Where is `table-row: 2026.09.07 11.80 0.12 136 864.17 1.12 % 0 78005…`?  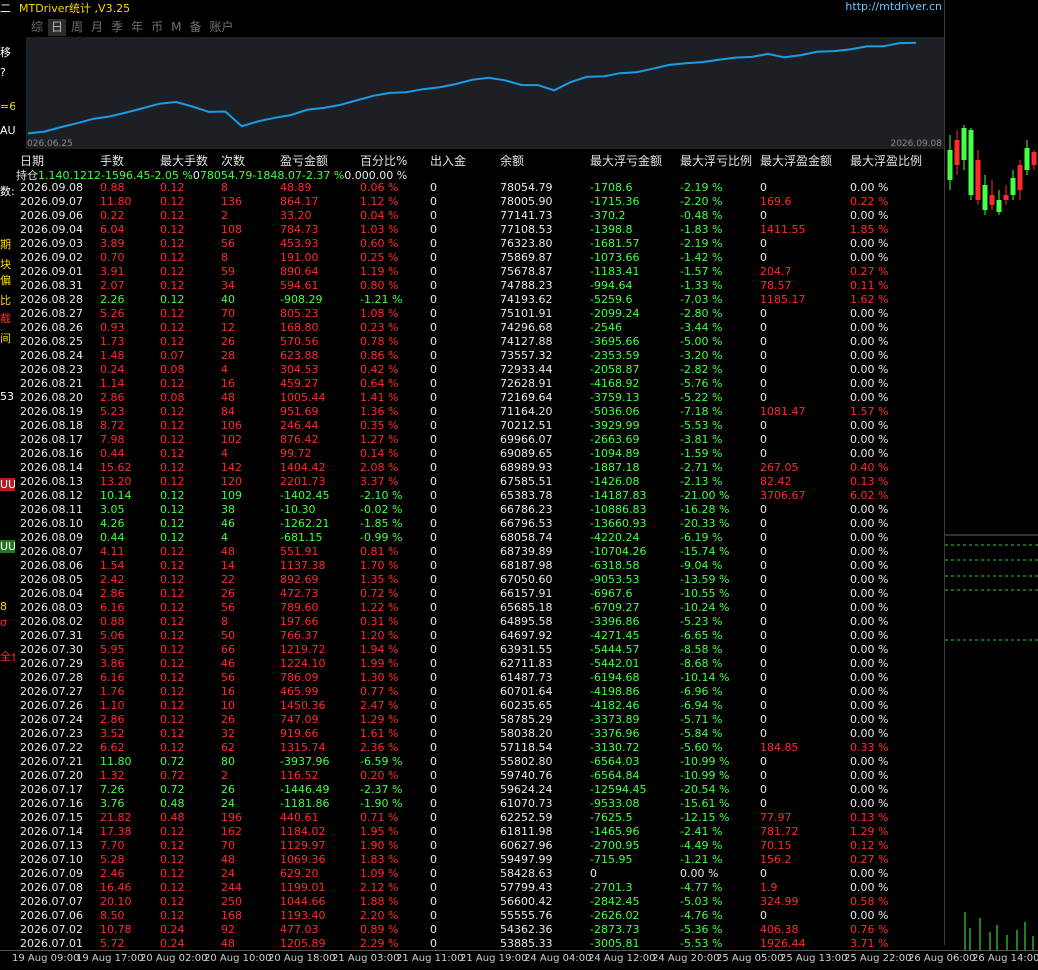
table-row: 2026.09.07 11.80 0.12 136 864.17 1.12 % 0 78005… is located at coordinates (480, 202).